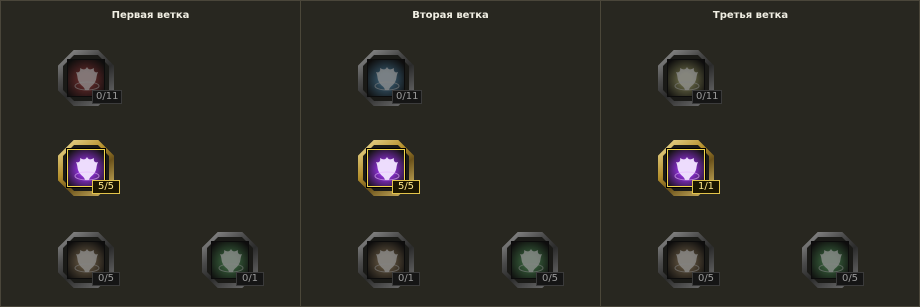  Describe the element at coordinates (693, 170) in the screenshot. I see `skill-node: 1/1` at that location.